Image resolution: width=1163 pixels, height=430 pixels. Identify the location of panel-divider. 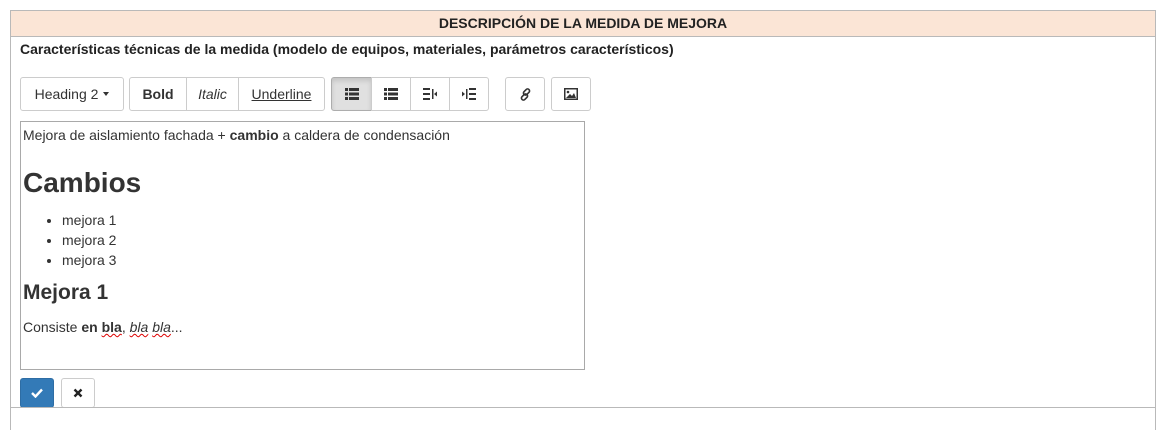
(583, 407).